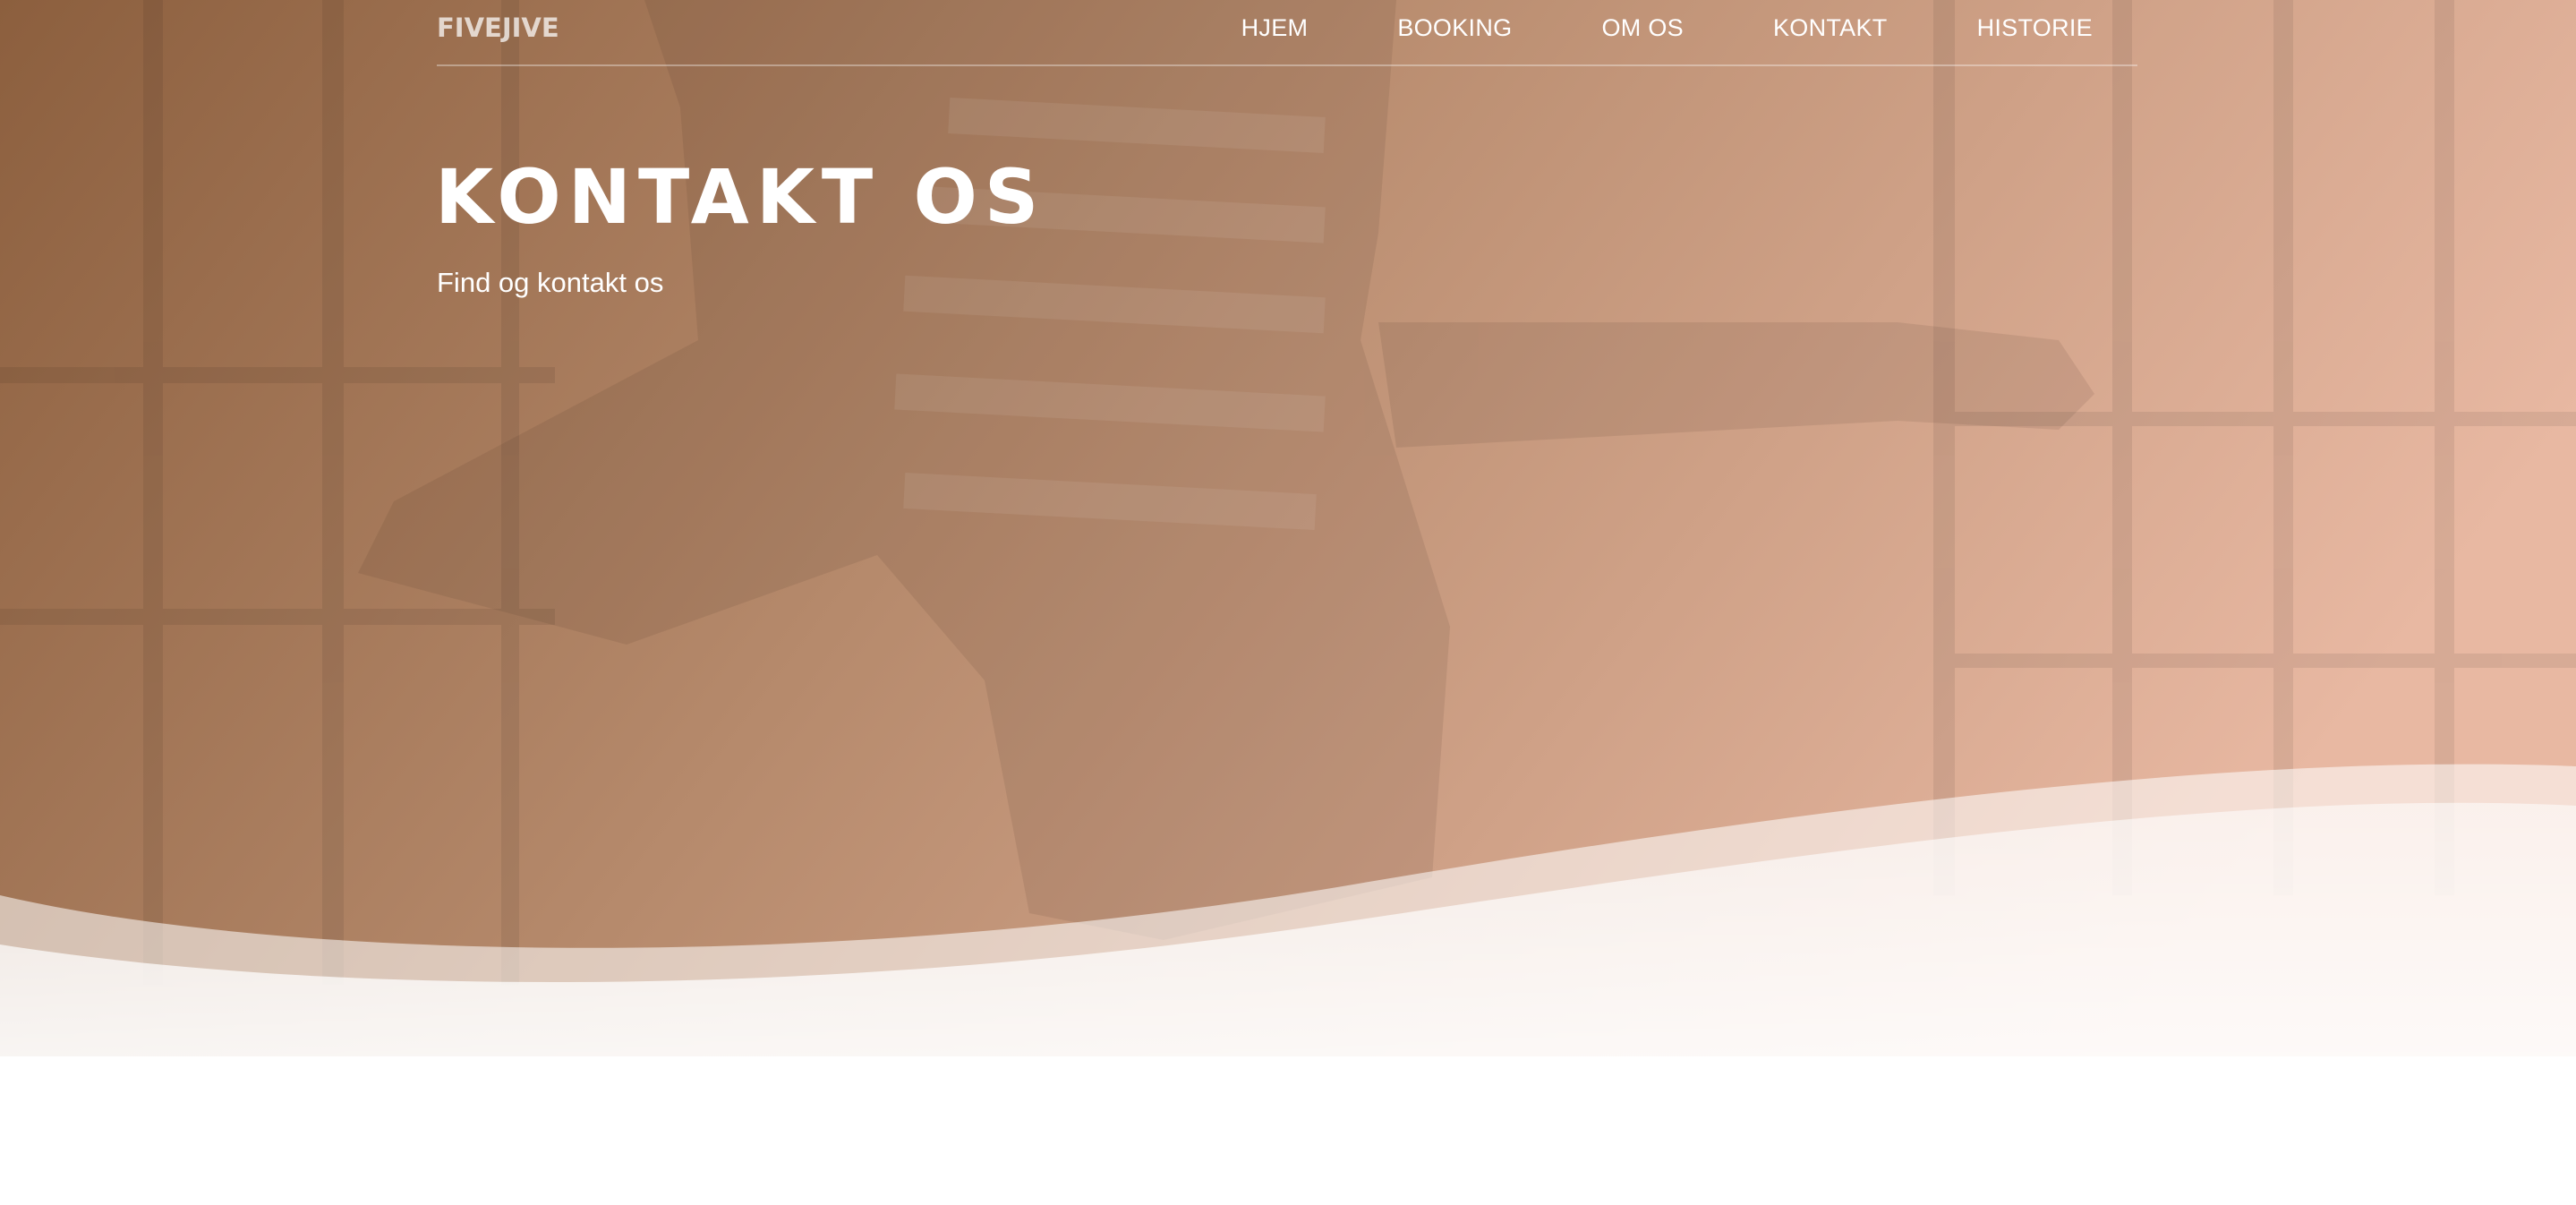 Image resolution: width=2576 pixels, height=1205 pixels. What do you see at coordinates (1275, 28) in the screenshot?
I see `nav-item-hjem: HJEM` at bounding box center [1275, 28].